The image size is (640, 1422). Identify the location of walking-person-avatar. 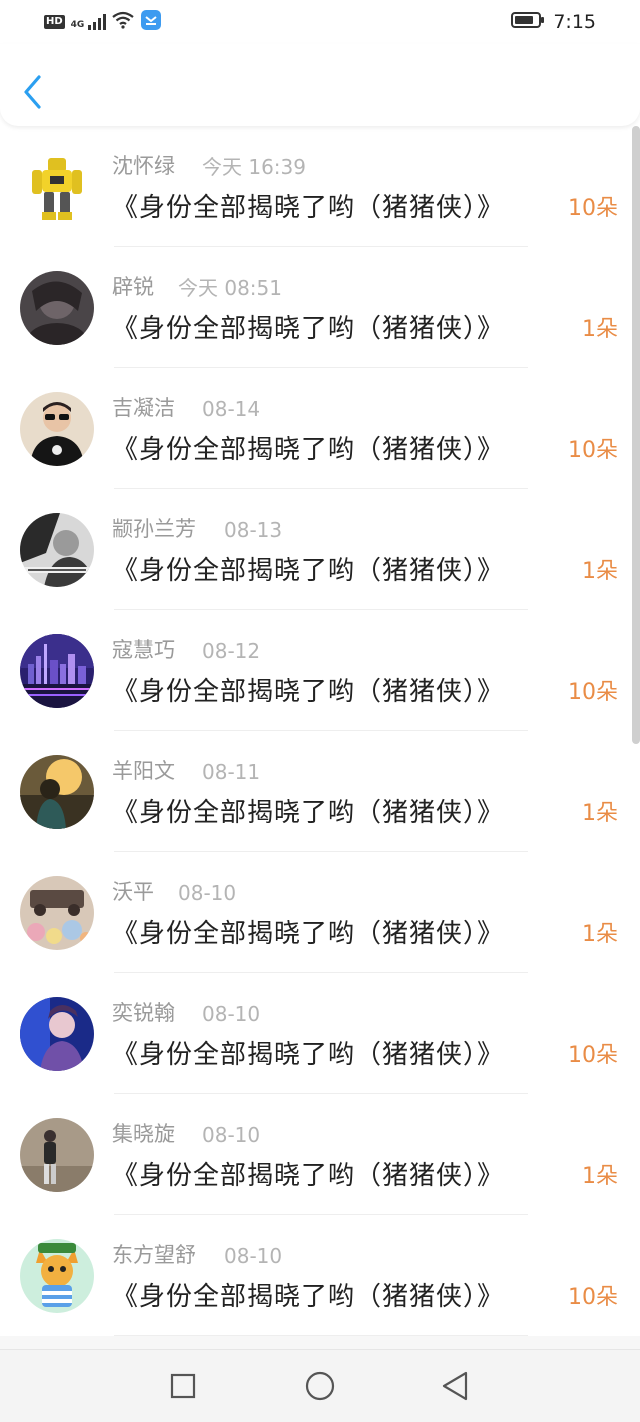
(57, 1155).